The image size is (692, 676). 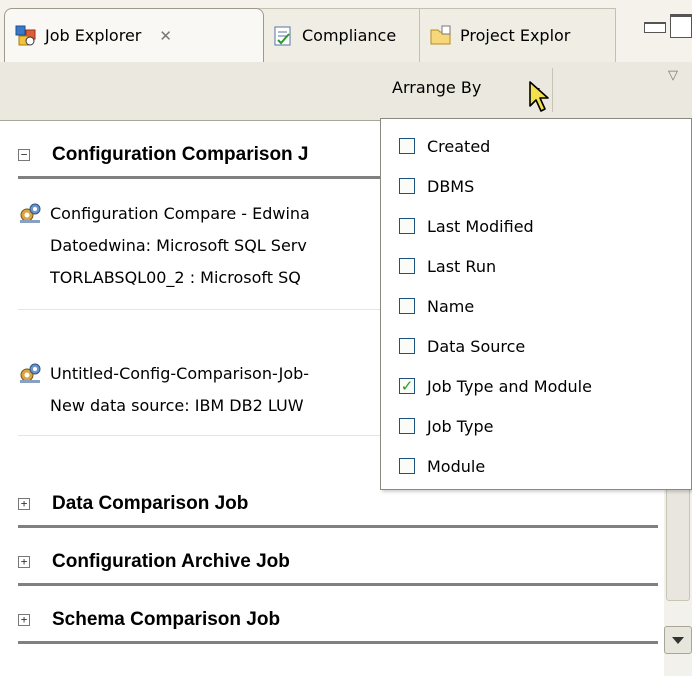 What do you see at coordinates (338, 621) in the screenshot?
I see `section-schema-comparison: + Schema Comparison Job` at bounding box center [338, 621].